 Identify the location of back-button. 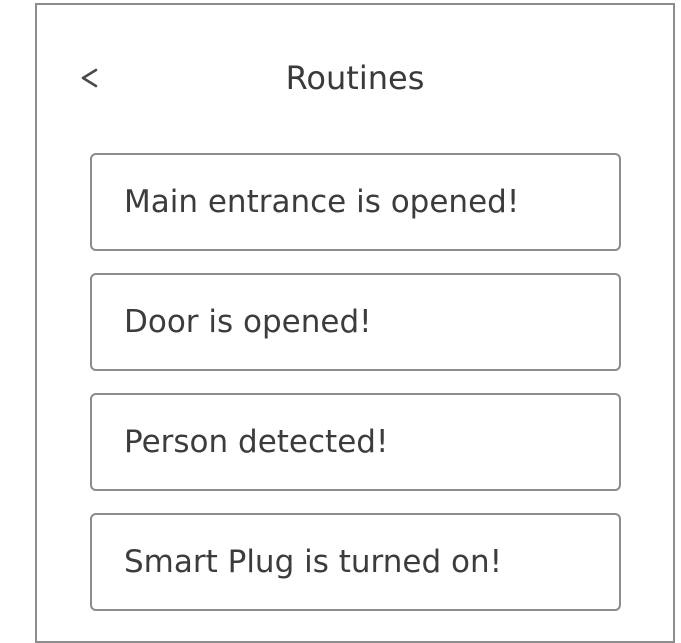
(89, 78).